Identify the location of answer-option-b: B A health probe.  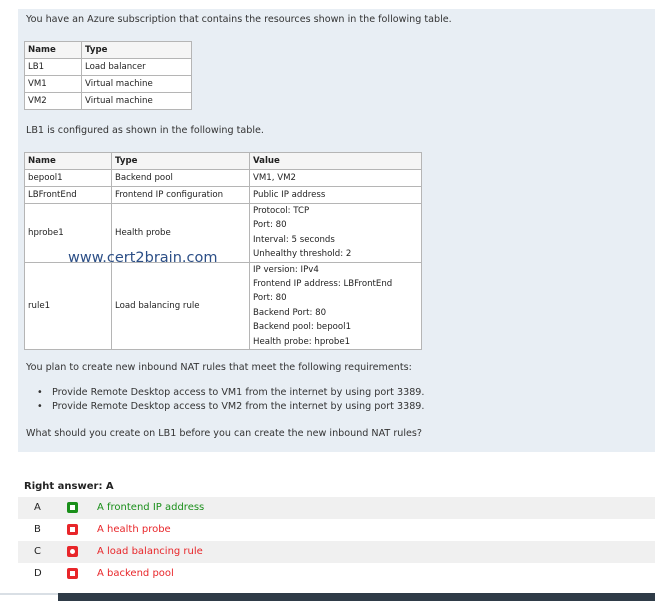
(336, 530).